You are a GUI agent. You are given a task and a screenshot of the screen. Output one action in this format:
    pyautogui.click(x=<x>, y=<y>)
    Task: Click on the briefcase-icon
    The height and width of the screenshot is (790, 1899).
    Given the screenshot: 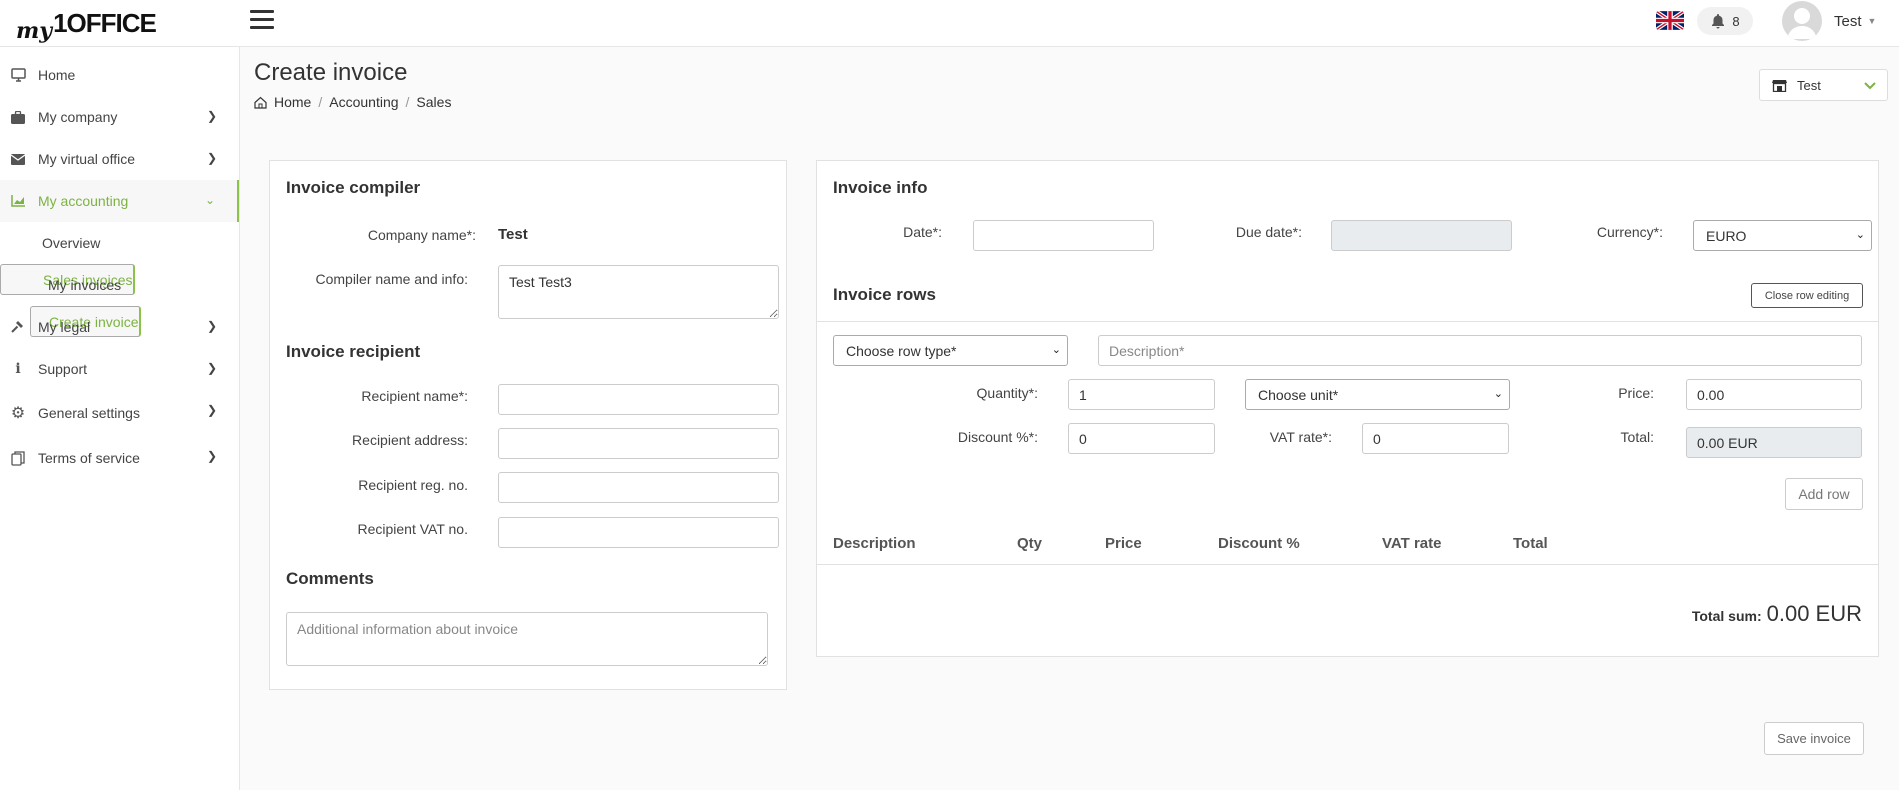 What is the action you would take?
    pyautogui.click(x=18, y=117)
    